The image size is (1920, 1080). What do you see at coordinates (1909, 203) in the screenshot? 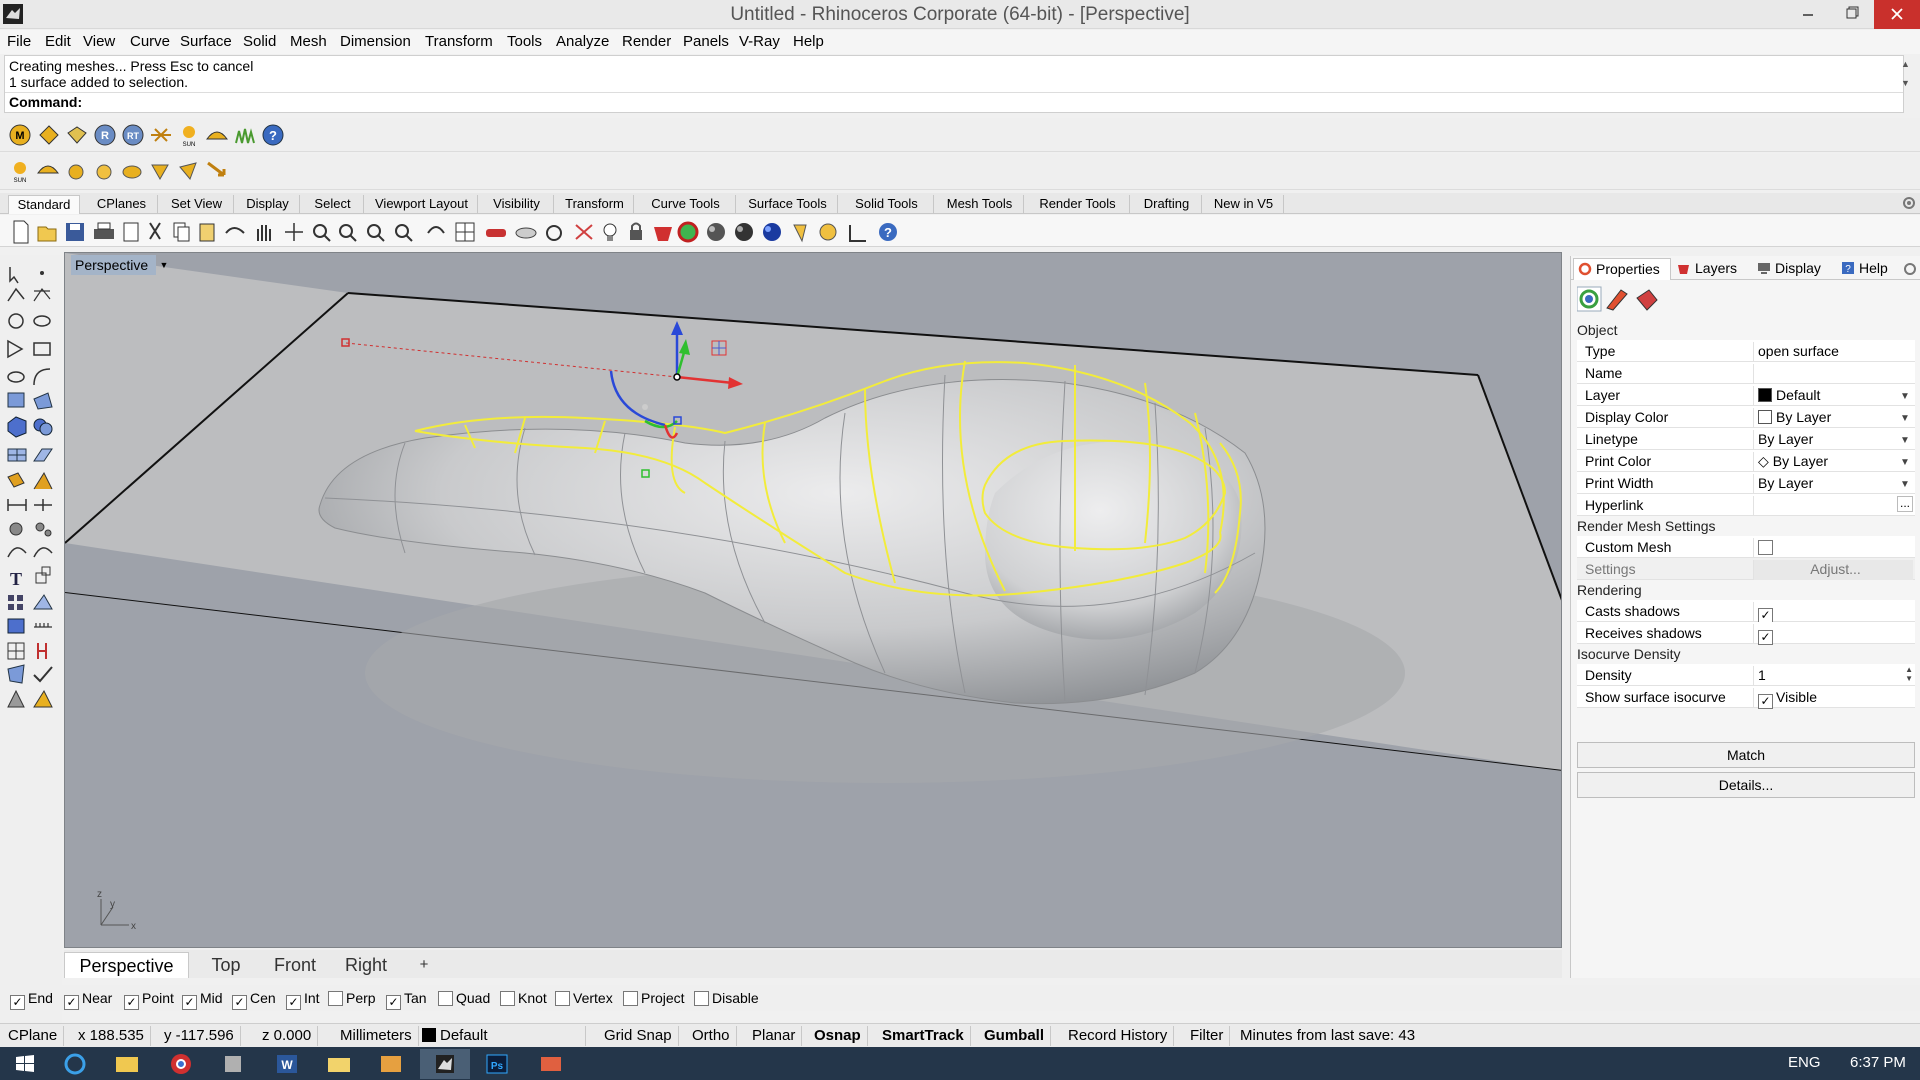
I see `gear-icon` at bounding box center [1909, 203].